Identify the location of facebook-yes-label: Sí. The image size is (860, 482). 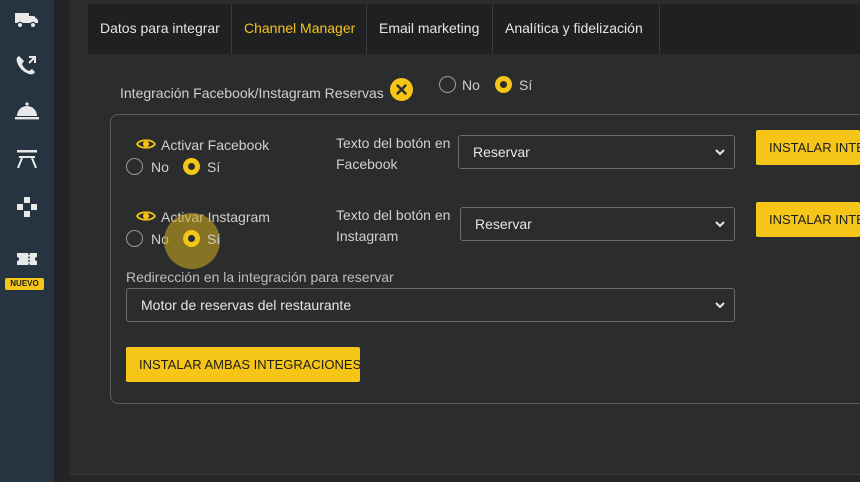
(214, 167).